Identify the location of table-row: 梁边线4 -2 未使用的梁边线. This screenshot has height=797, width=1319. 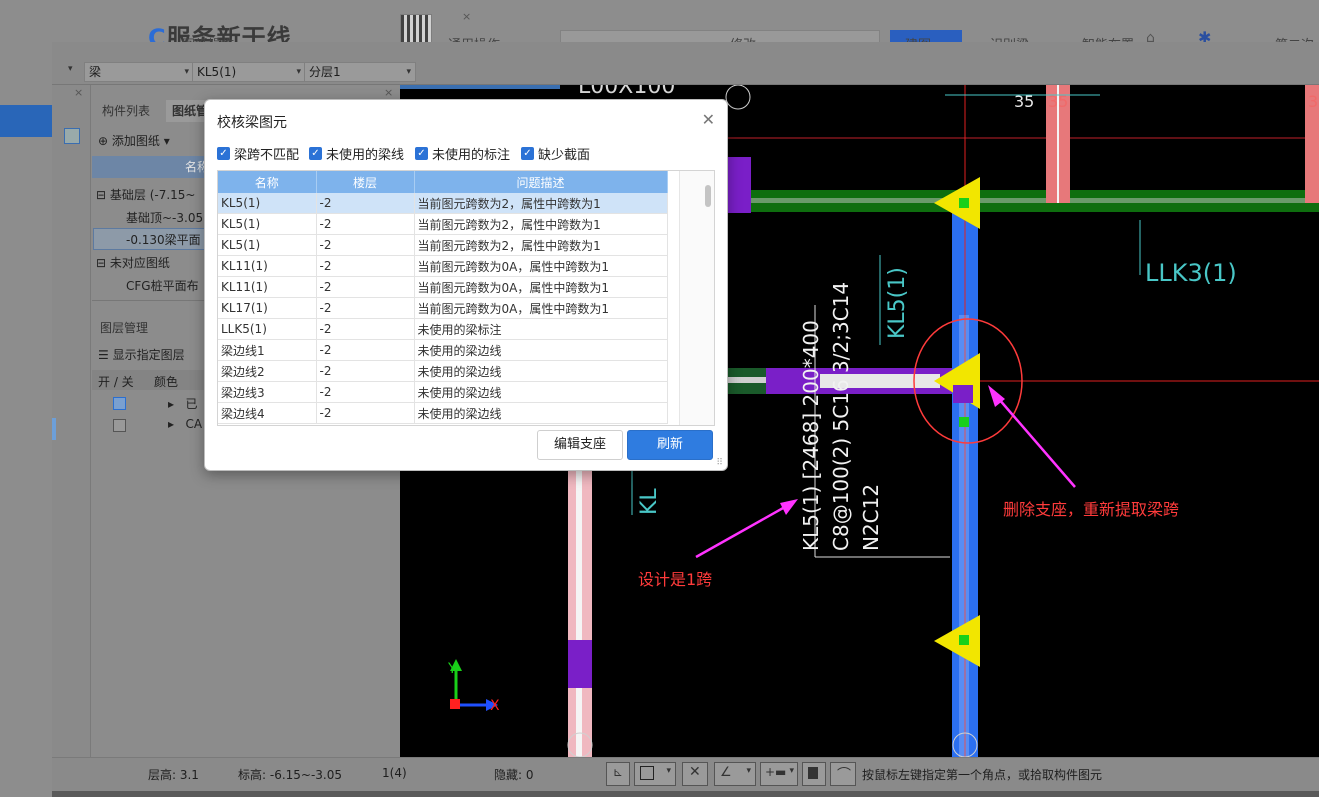
(443, 413).